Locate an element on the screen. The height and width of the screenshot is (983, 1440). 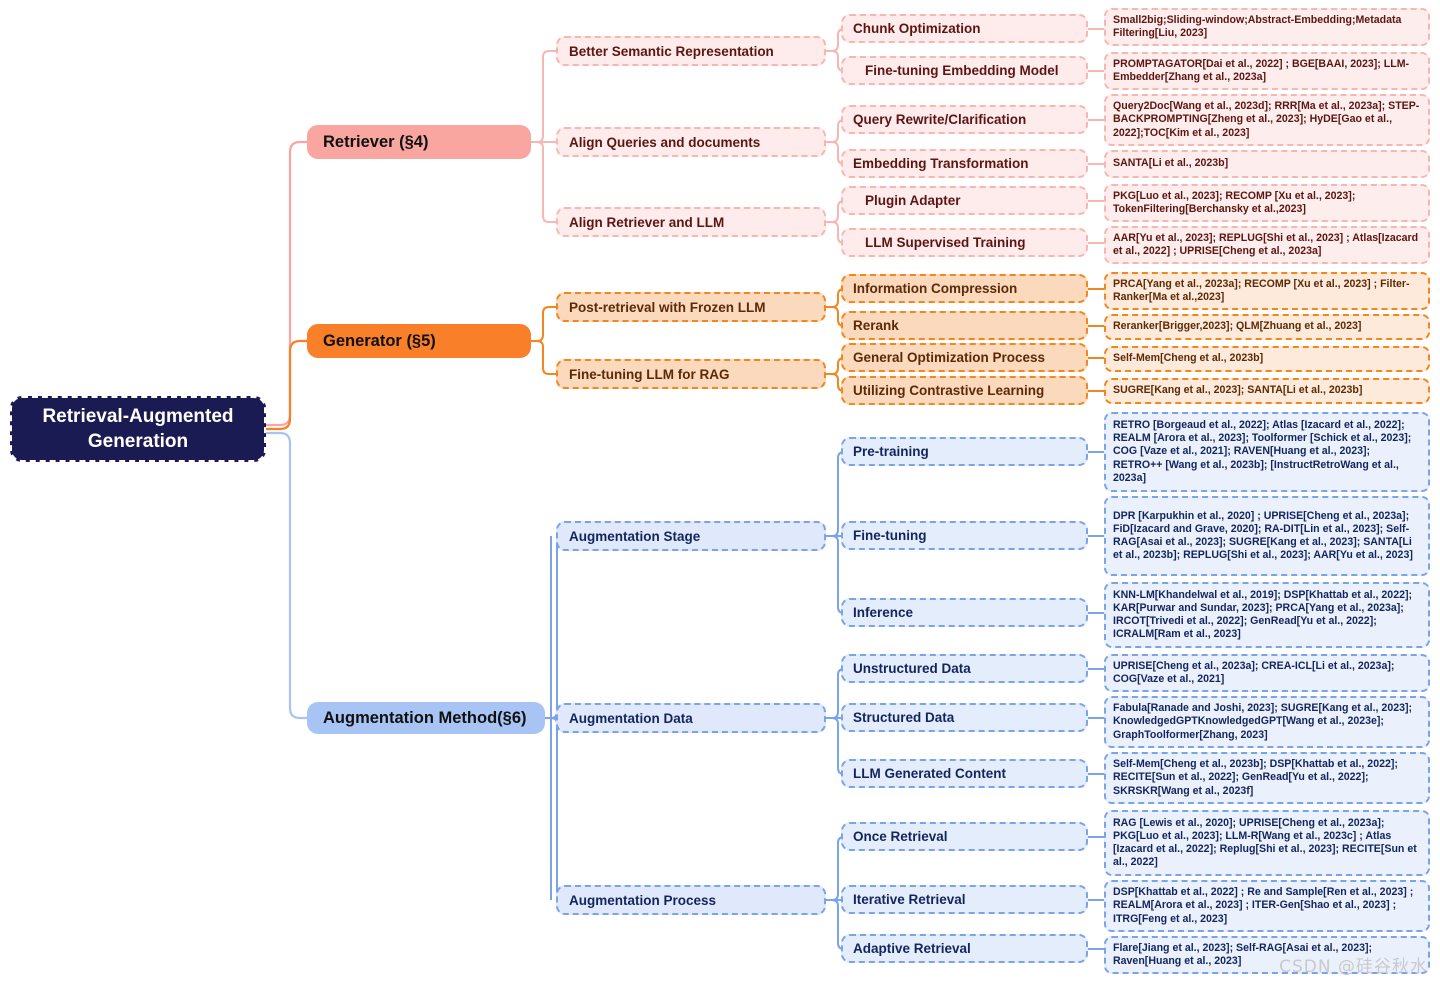
branch-node-augmentation-method: Augmentation Method(§6) is located at coordinates (426, 718).